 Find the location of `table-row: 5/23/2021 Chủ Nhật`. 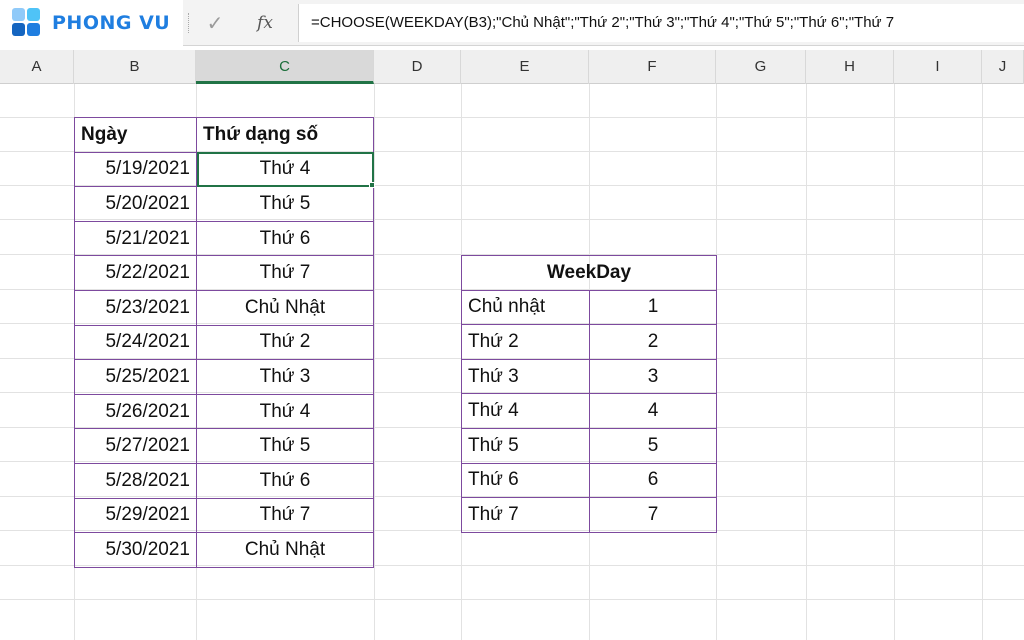

table-row: 5/23/2021 Chủ Nhật is located at coordinates (224, 307).